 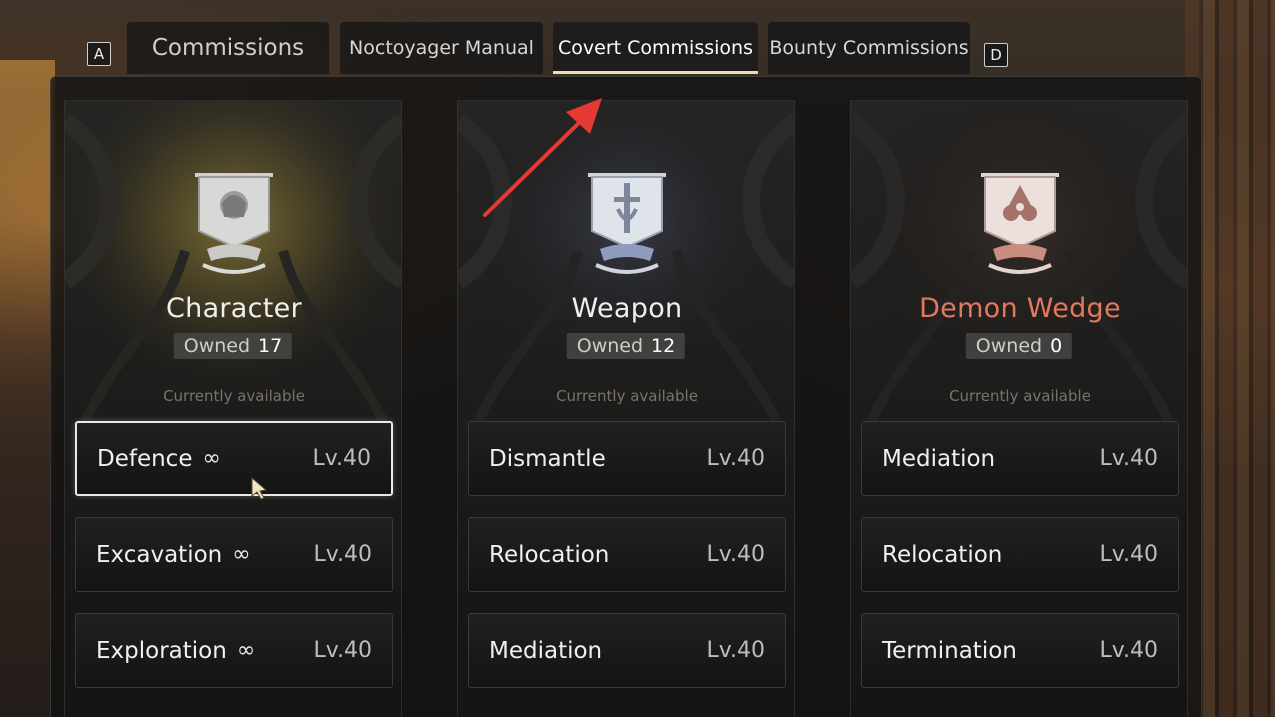 I want to click on character-emblem-icon, so click(x=234, y=223).